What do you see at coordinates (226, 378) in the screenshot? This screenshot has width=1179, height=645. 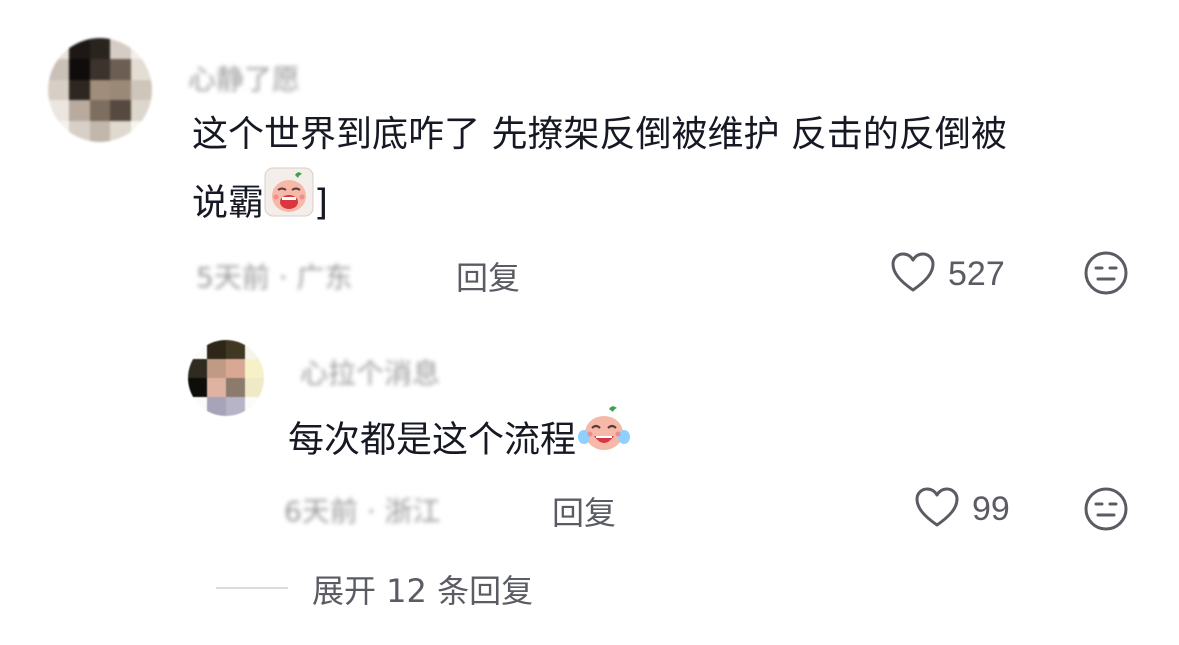 I see `reply-avatar` at bounding box center [226, 378].